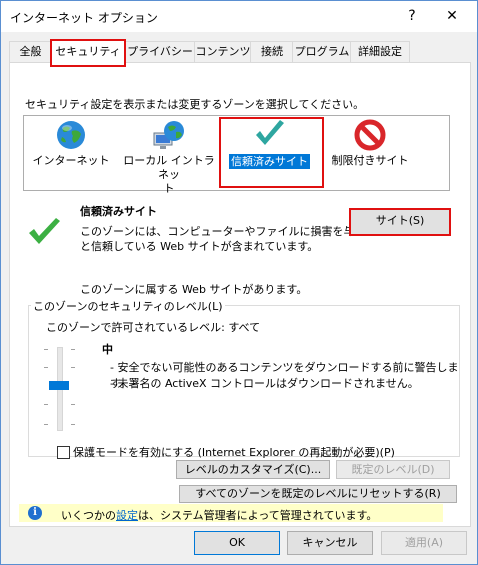 The image size is (478, 565). Describe the element at coordinates (412, 16) in the screenshot. I see `help-button: ?` at that location.